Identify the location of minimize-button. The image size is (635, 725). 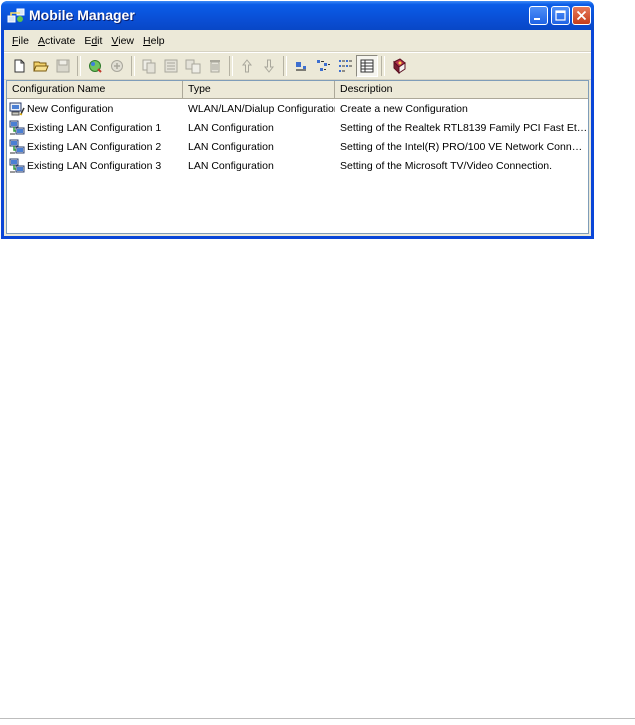
(538, 15).